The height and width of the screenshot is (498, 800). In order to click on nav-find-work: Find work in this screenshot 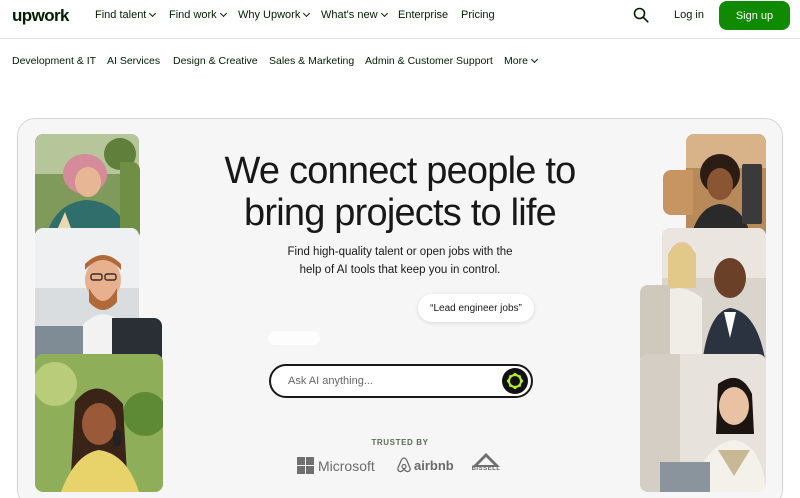, I will do `click(198, 15)`.